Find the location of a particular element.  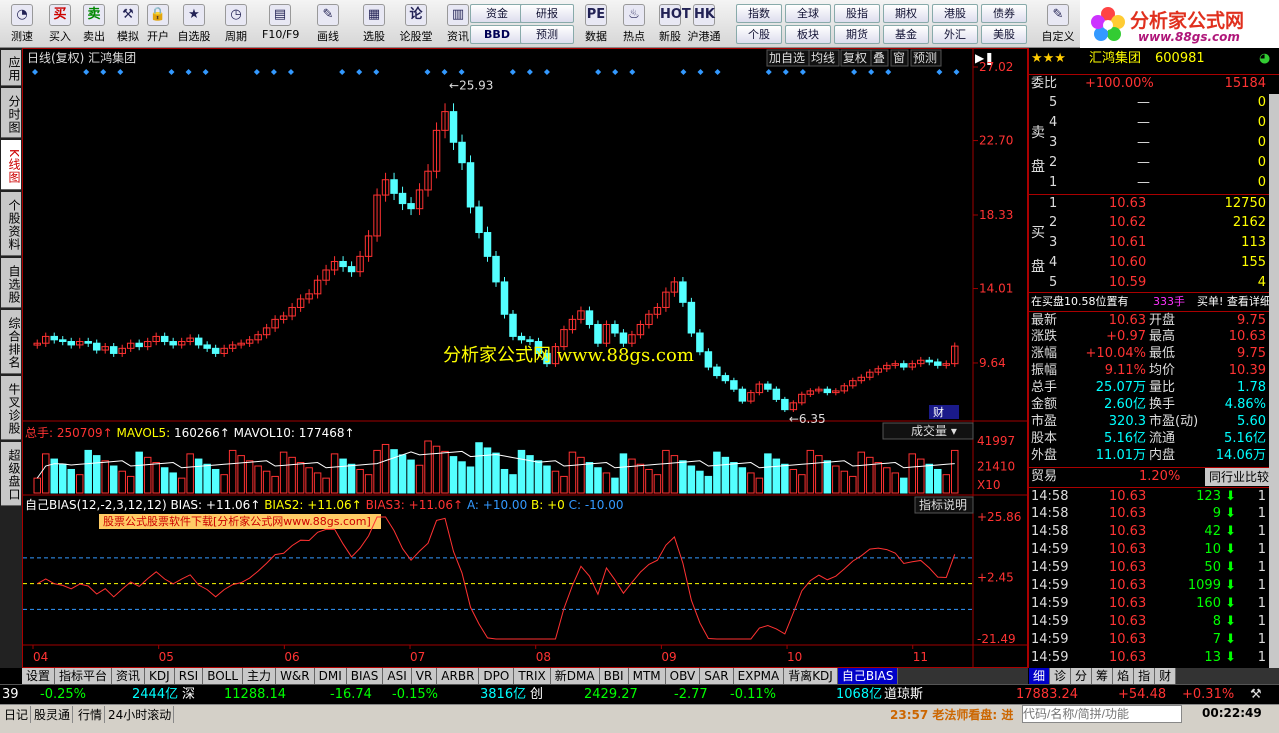

bias-axis-label: +25.86 is located at coordinates (999, 517).